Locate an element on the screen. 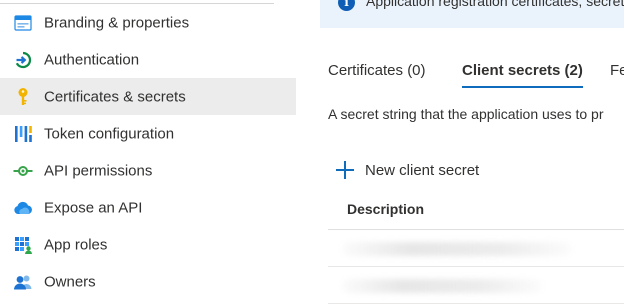 This screenshot has height=308, width=624. api-permissions-icon is located at coordinates (23, 171).